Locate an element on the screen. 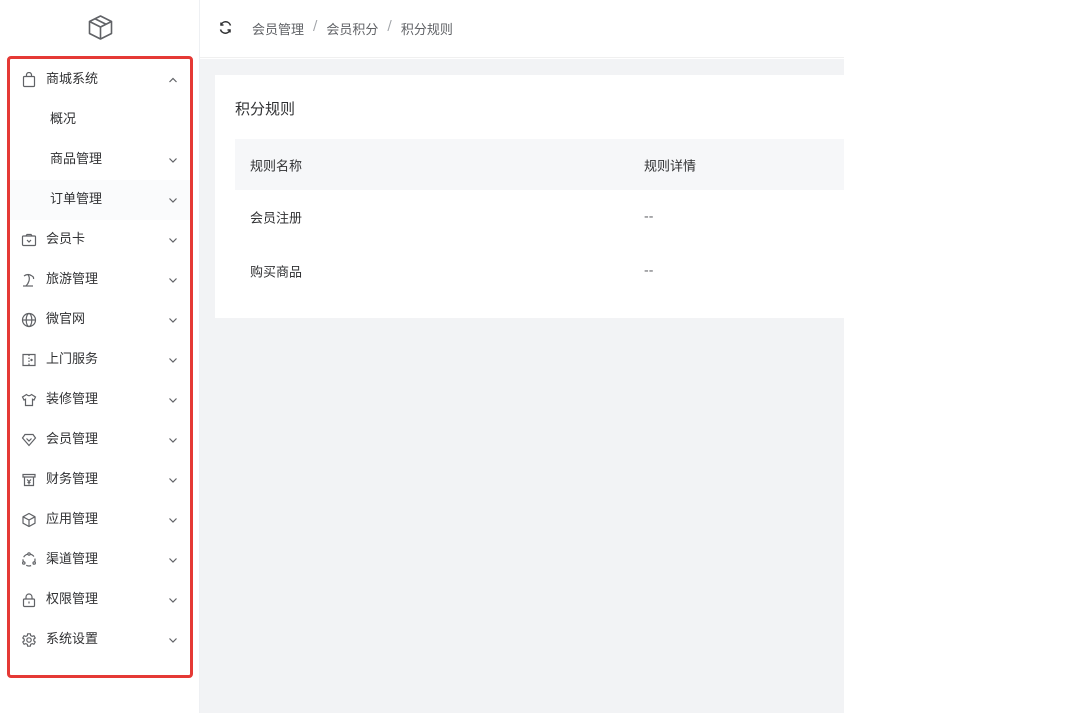  sidebar-item-channel-management: 渠道管理 is located at coordinates (100, 560).